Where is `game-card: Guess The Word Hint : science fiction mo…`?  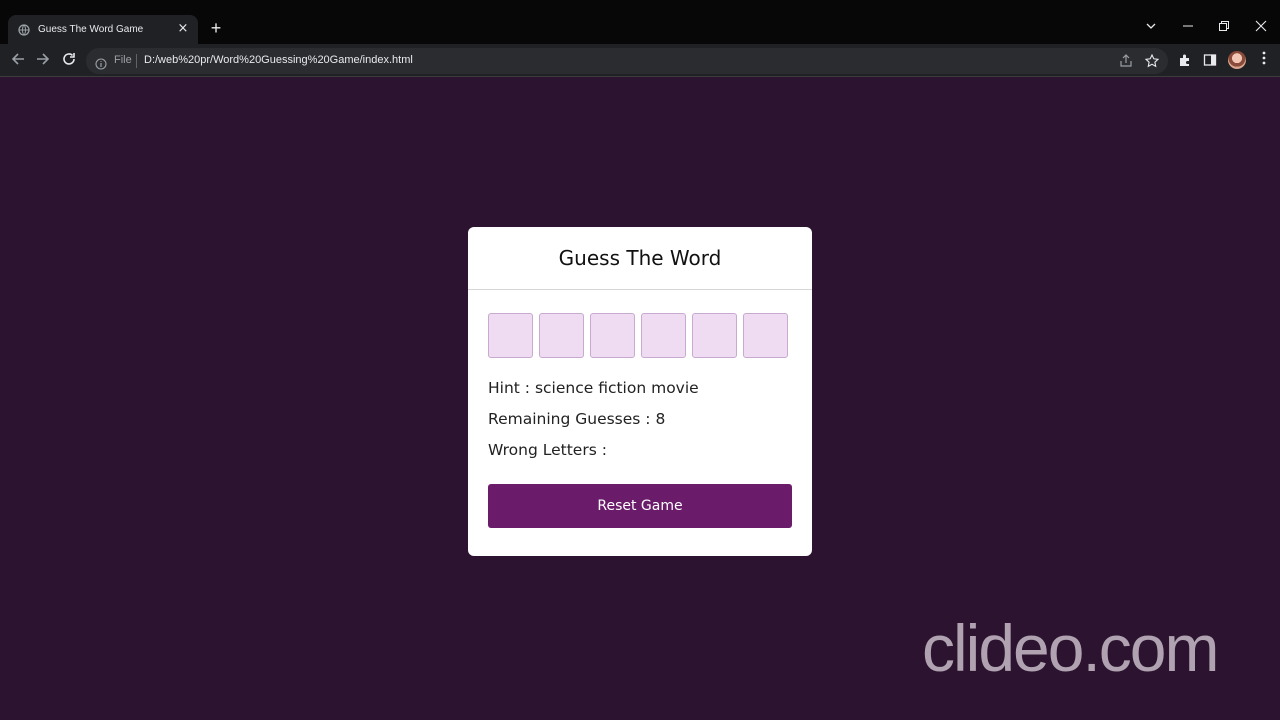
game-card: Guess The Word Hint : science fiction mo… is located at coordinates (640, 391).